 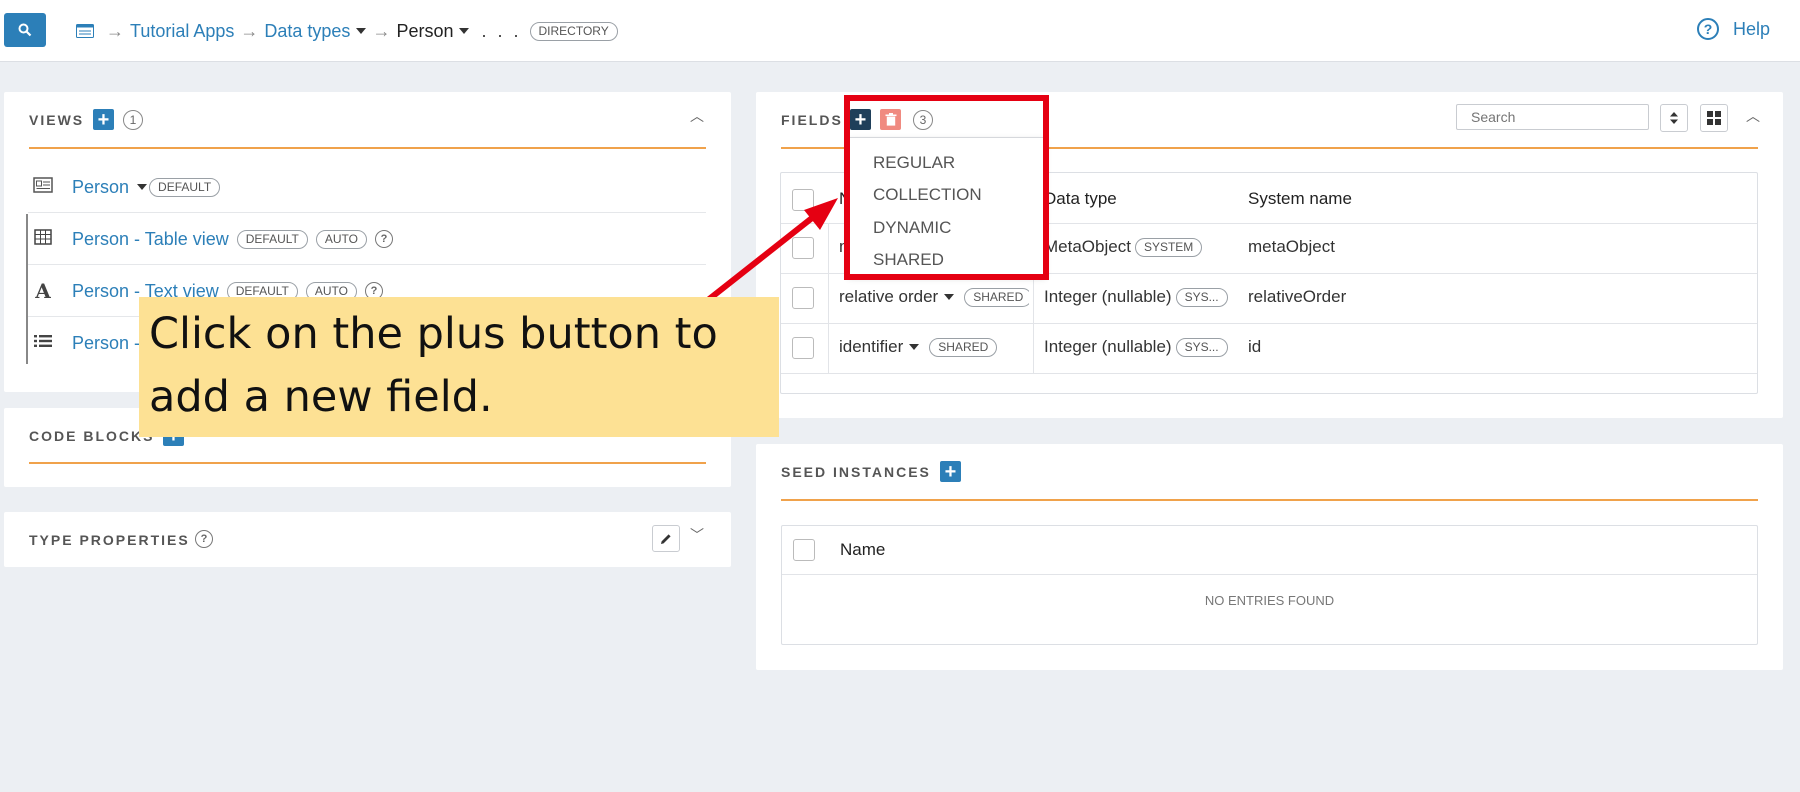 I want to click on menu-item-collection: COLLECTION, so click(x=927, y=195).